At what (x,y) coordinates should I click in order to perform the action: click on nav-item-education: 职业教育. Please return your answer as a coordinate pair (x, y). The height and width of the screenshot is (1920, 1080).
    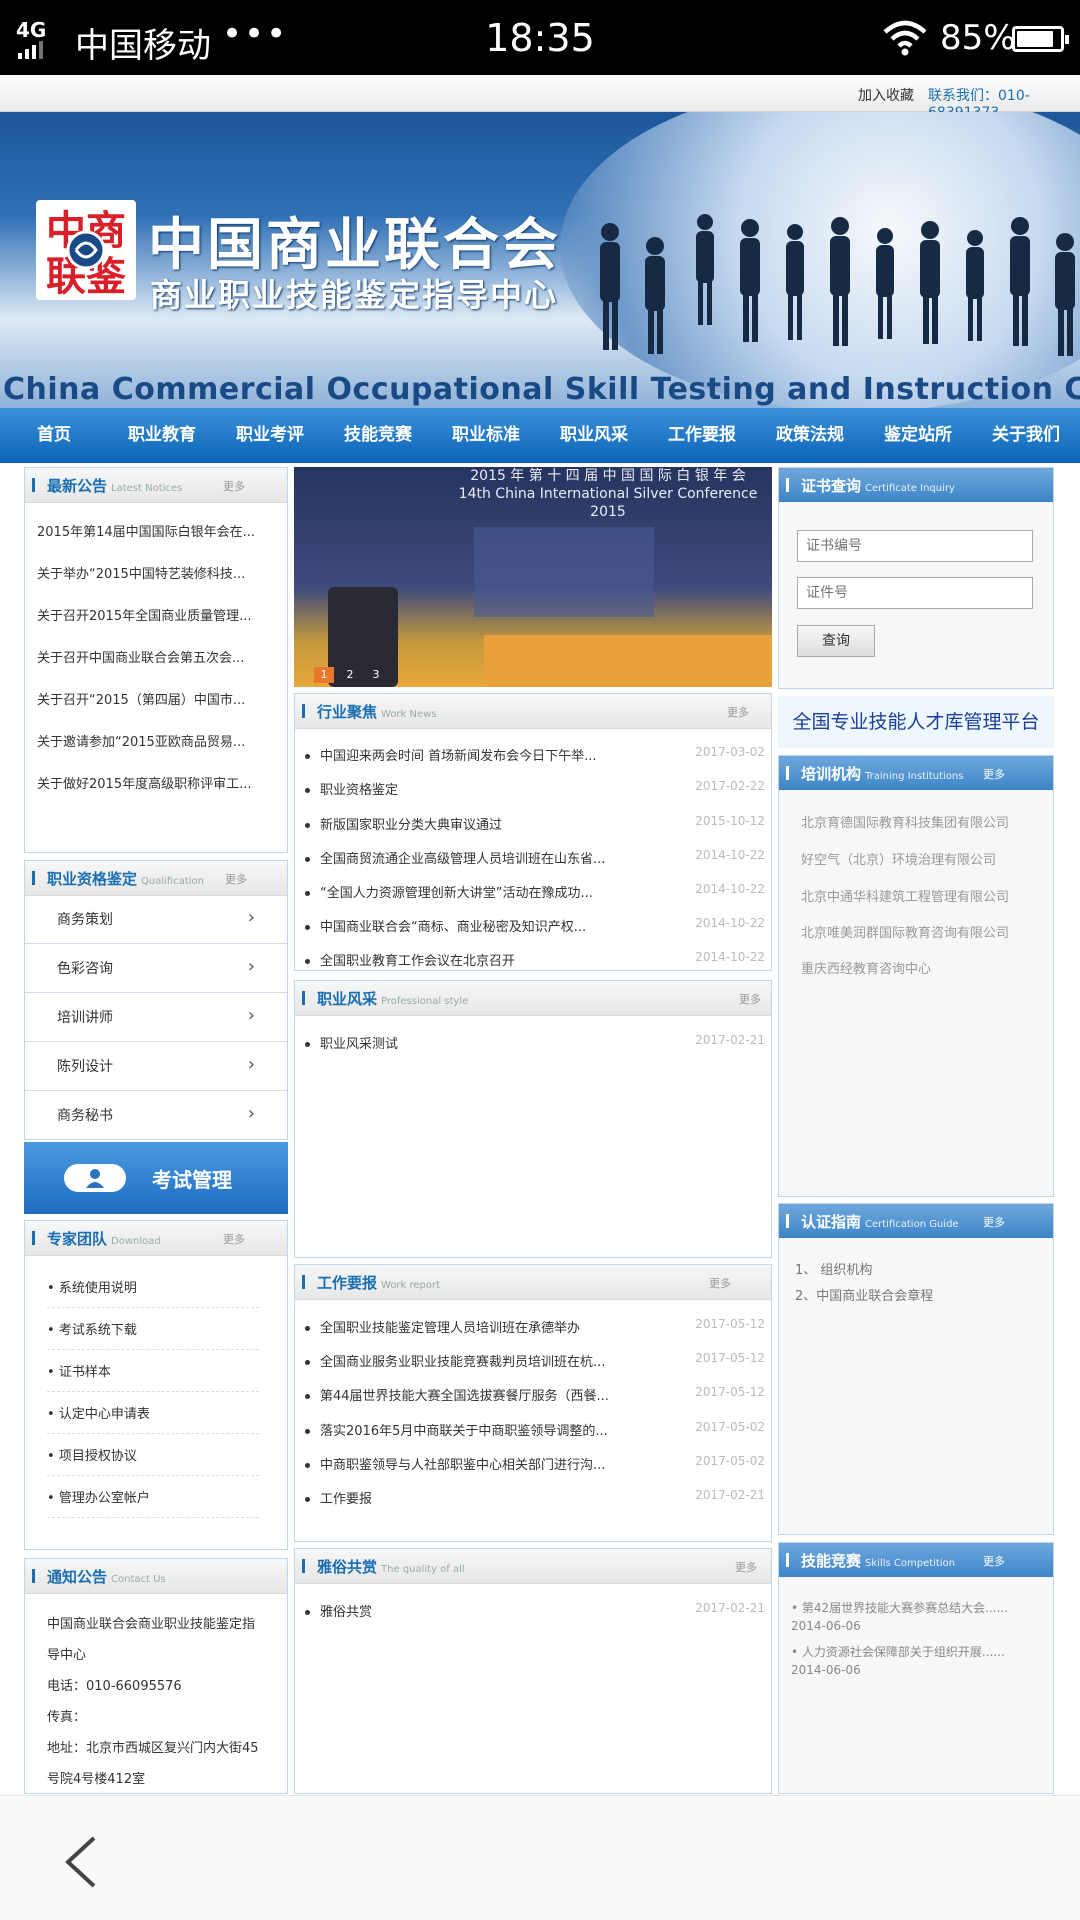
    Looking at the image, I should click on (162, 435).